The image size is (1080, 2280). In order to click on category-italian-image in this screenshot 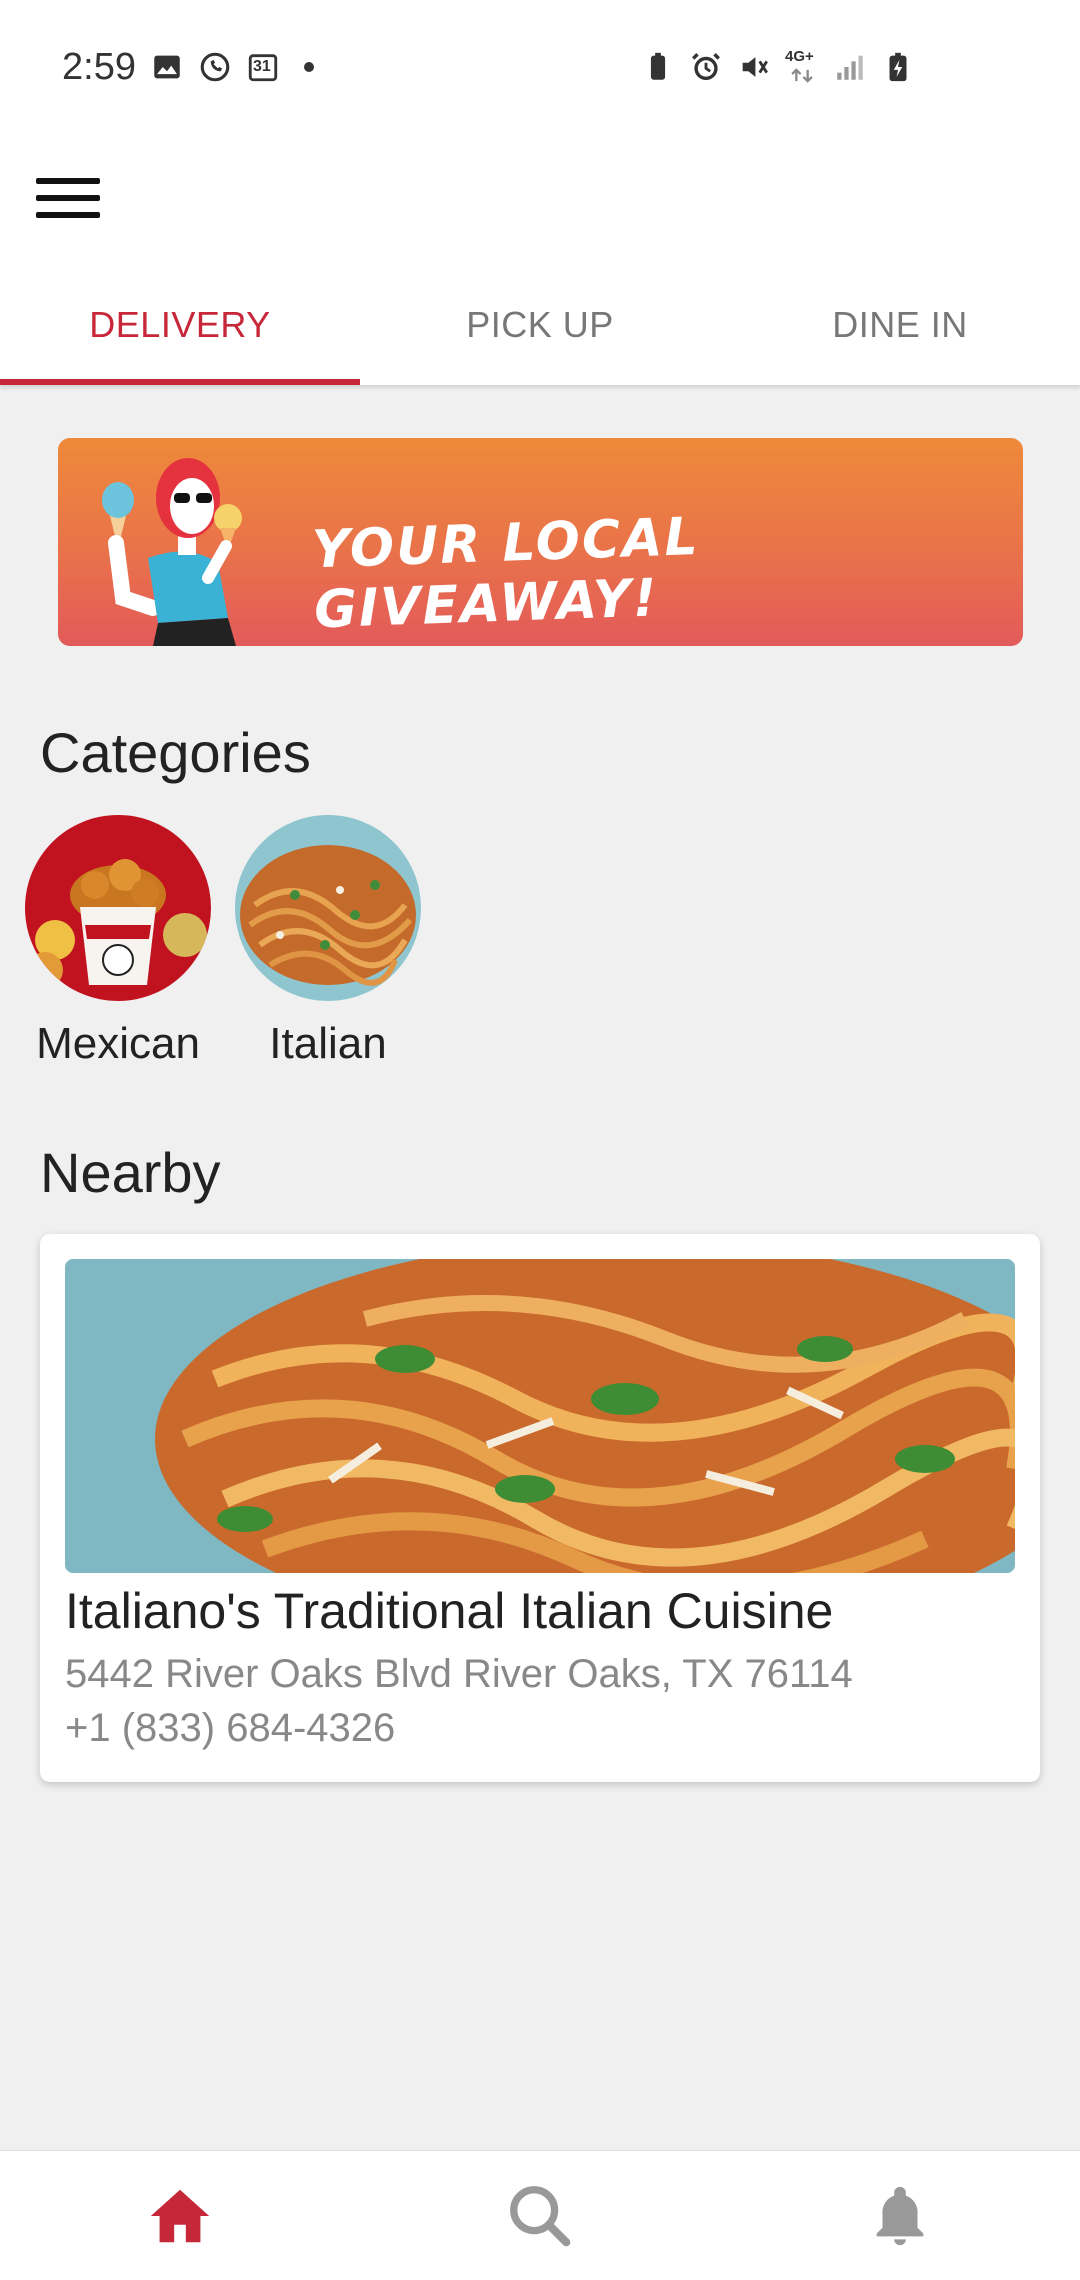, I will do `click(328, 908)`.